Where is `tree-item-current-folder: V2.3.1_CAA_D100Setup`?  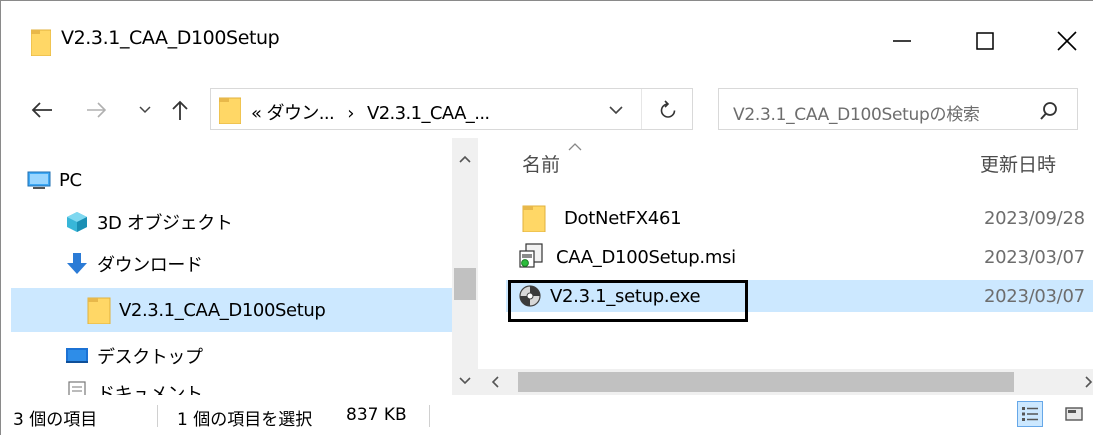 tree-item-current-folder: V2.3.1_CAA_D100Setup is located at coordinates (232, 310).